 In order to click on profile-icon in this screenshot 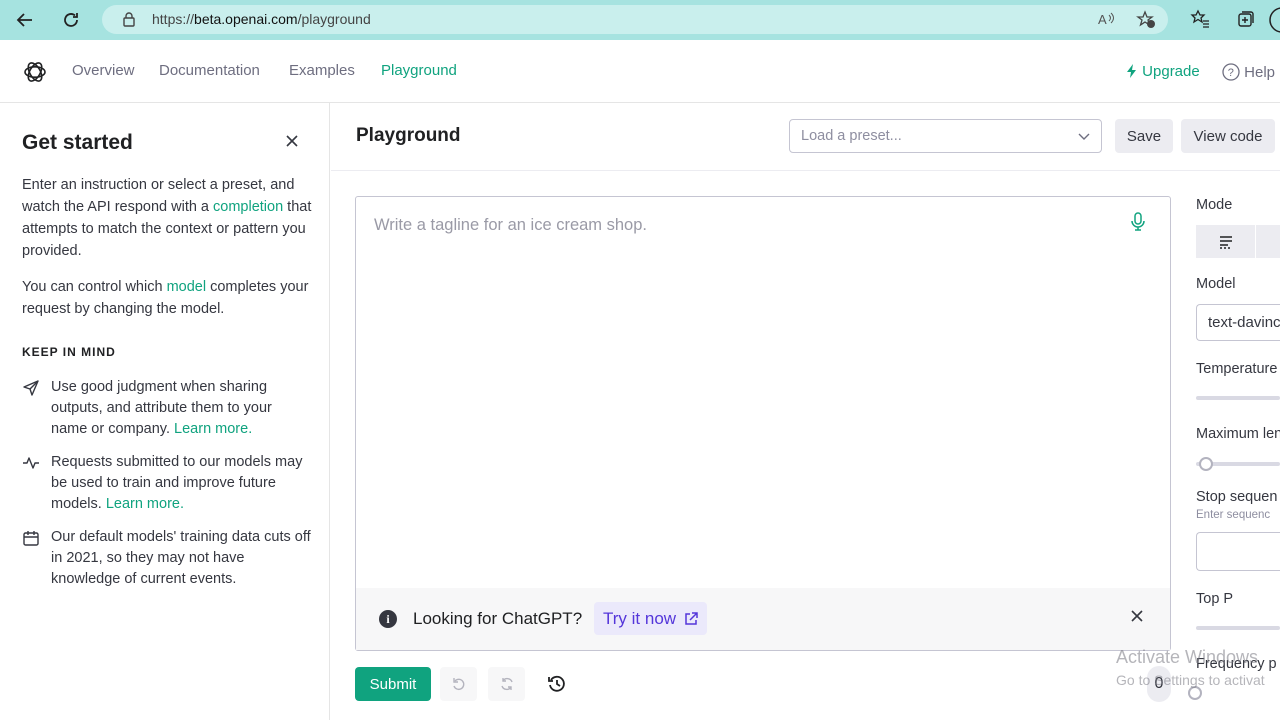, I will do `click(1274, 20)`.